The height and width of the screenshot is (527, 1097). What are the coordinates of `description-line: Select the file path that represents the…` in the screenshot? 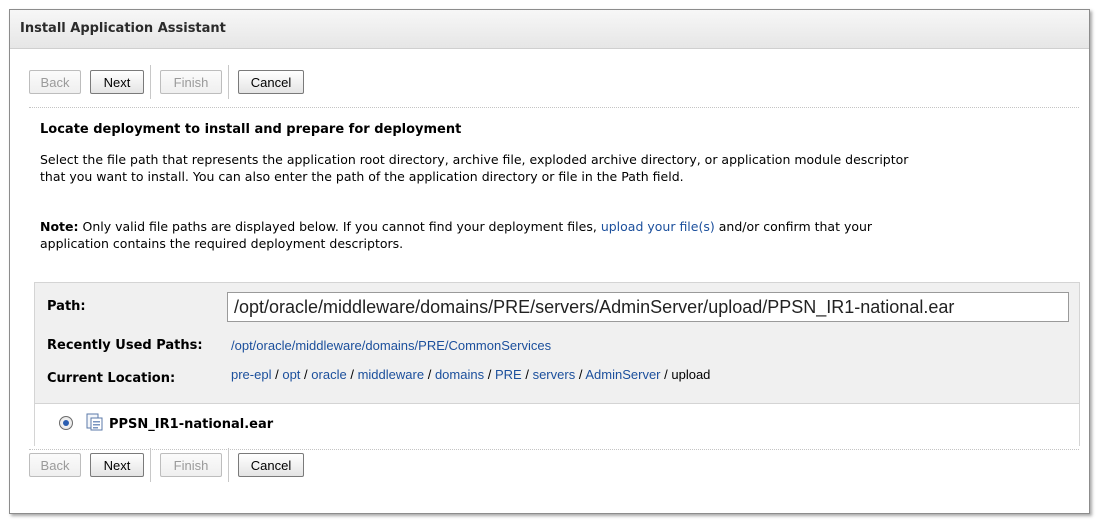 It's located at (474, 159).